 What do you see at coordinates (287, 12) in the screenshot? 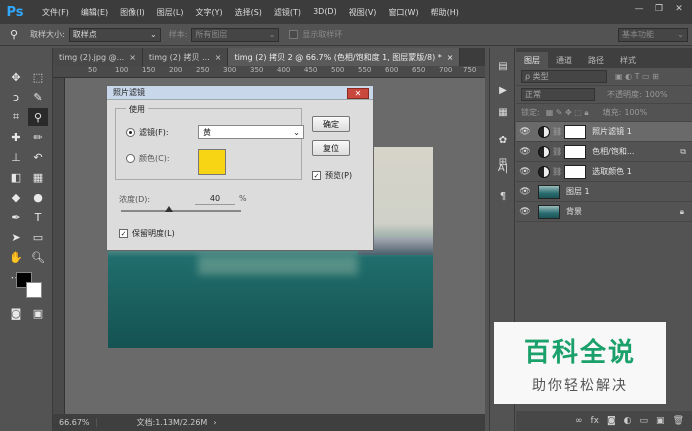
I see `menu-filter: 滤镜(T)` at bounding box center [287, 12].